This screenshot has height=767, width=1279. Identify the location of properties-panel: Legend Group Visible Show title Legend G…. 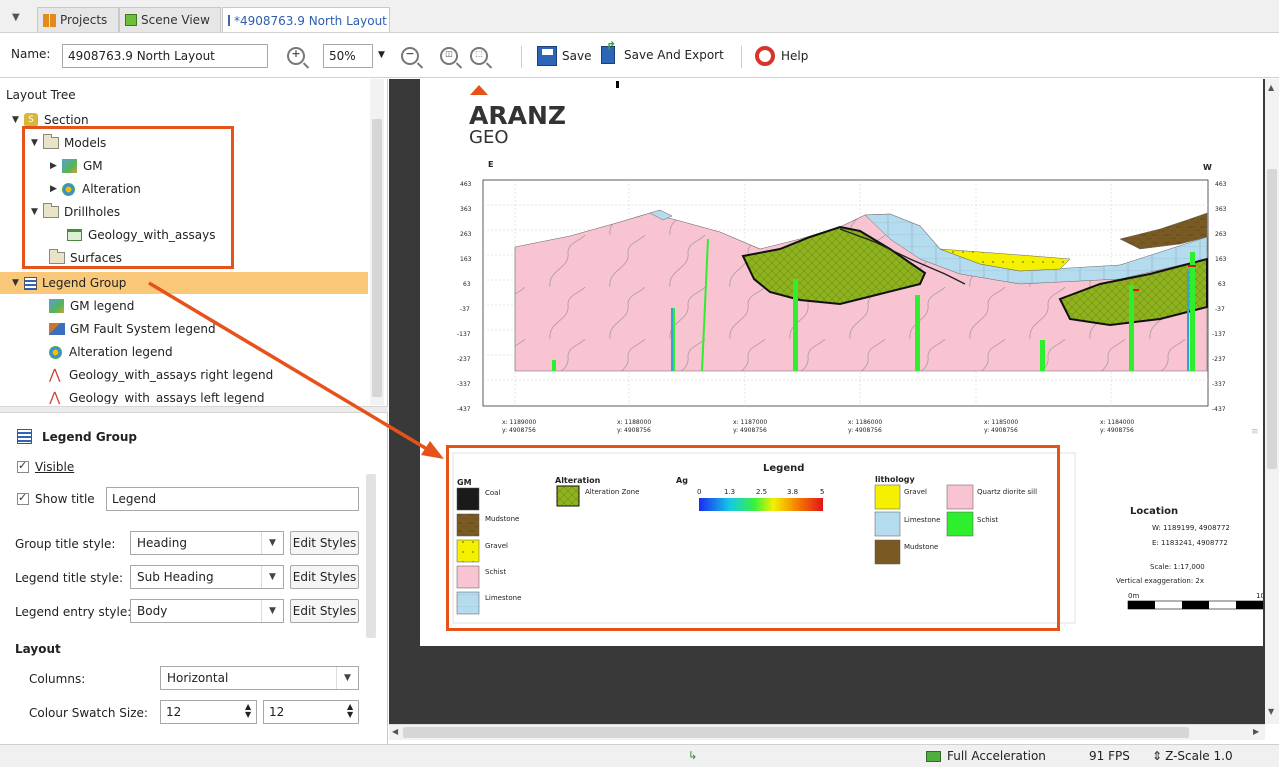
(194, 579).